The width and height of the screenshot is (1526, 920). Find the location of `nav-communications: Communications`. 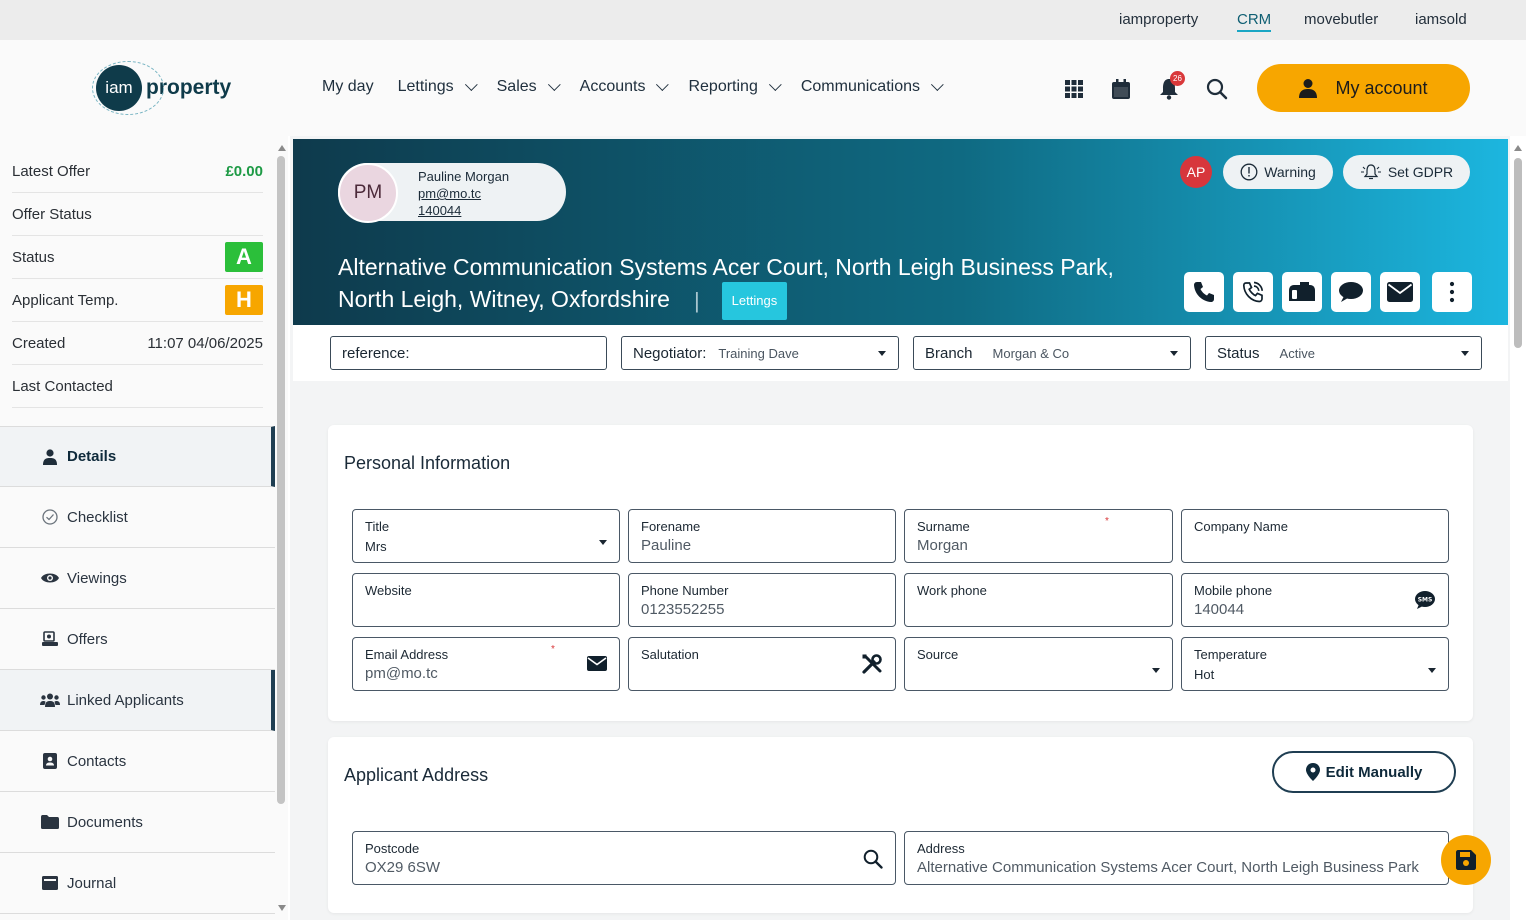

nav-communications: Communications is located at coordinates (872, 86).